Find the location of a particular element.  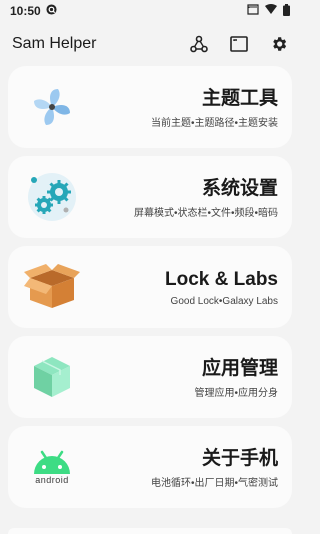

card-subtitle: Good Lock•Galaxy Labs is located at coordinates (224, 301).